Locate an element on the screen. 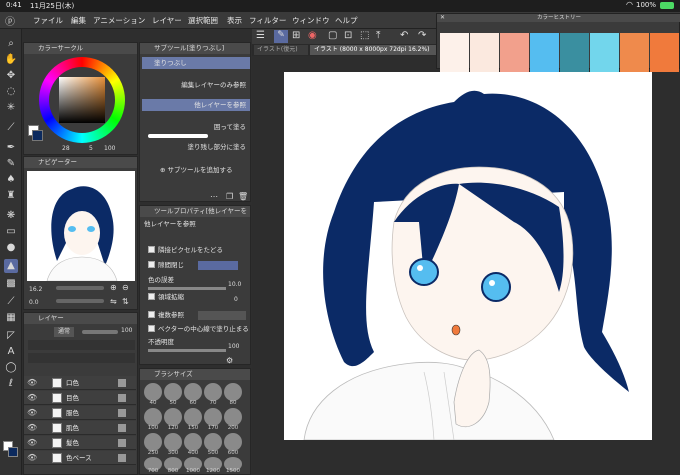 This screenshot has height=475, width=680. color-margin-slider is located at coordinates (187, 288).